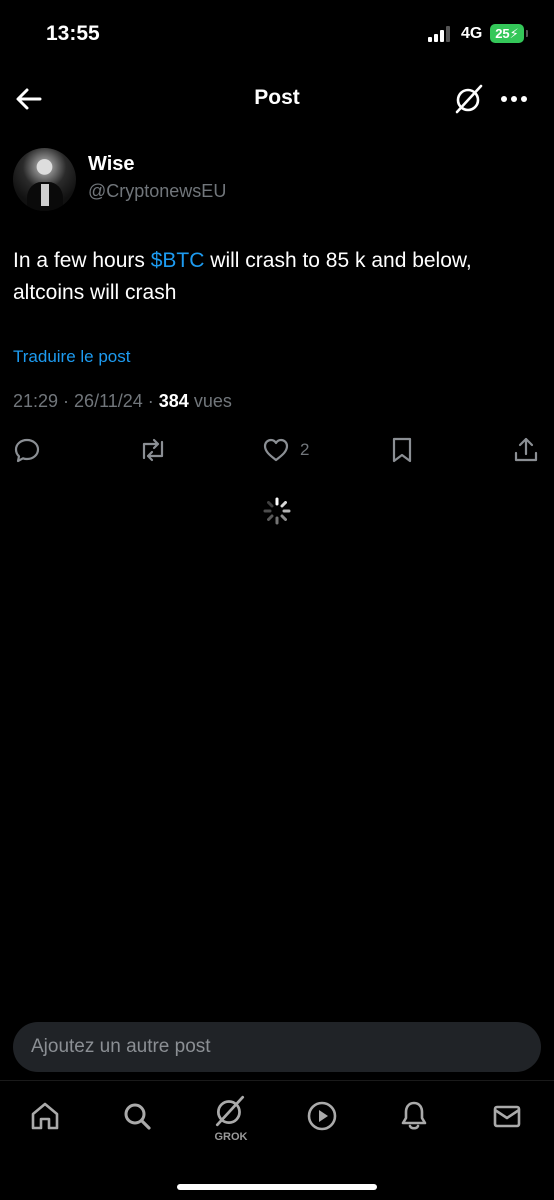  I want to click on repost-icon, so click(153, 450).